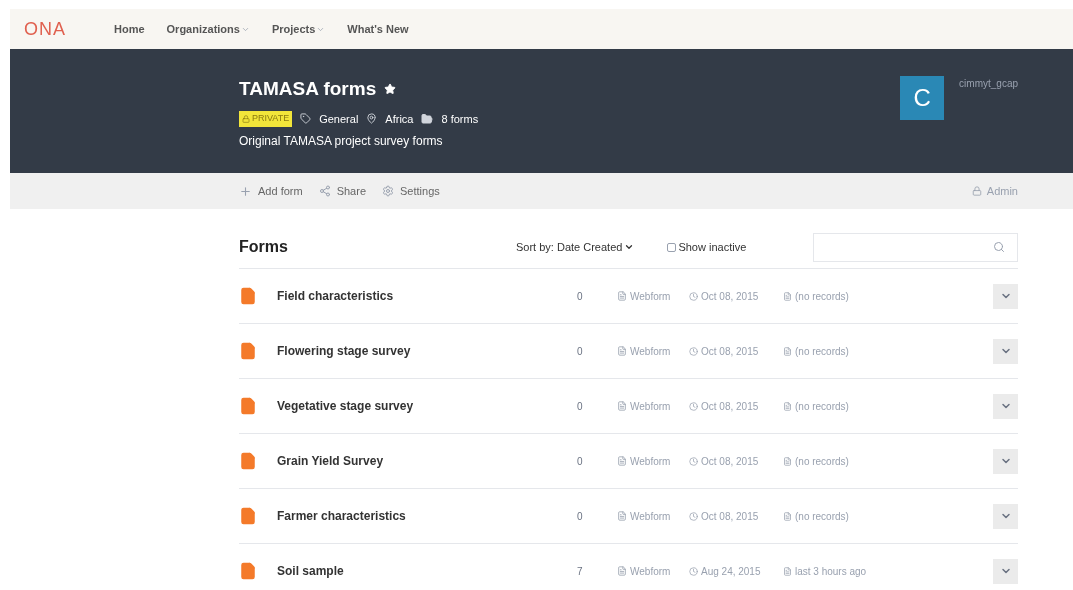  What do you see at coordinates (399, 119) in the screenshot?
I see `location-label: Africa` at bounding box center [399, 119].